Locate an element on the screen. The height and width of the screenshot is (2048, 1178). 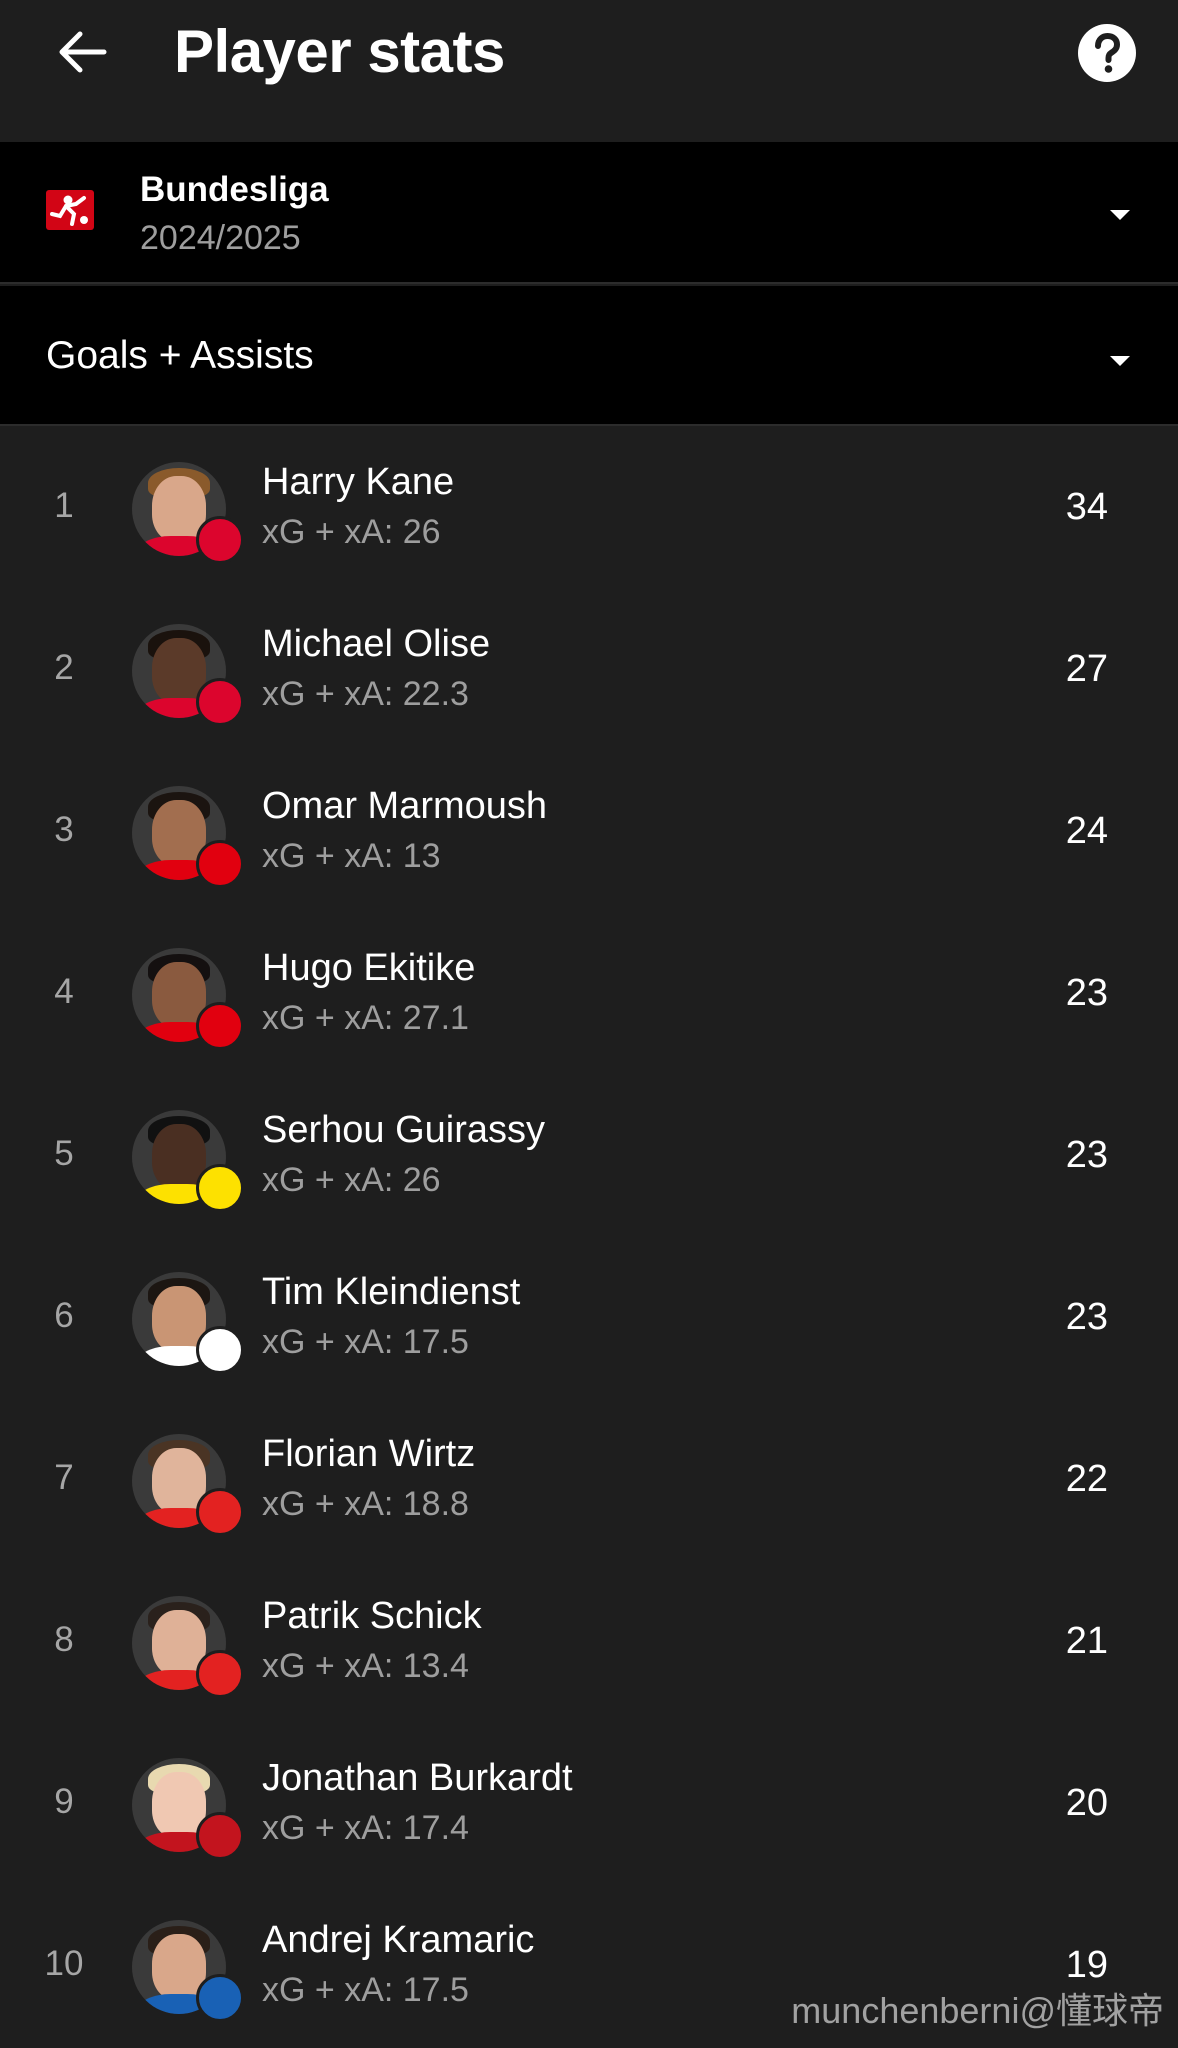
player-rank: 3 is located at coordinates (64, 829).